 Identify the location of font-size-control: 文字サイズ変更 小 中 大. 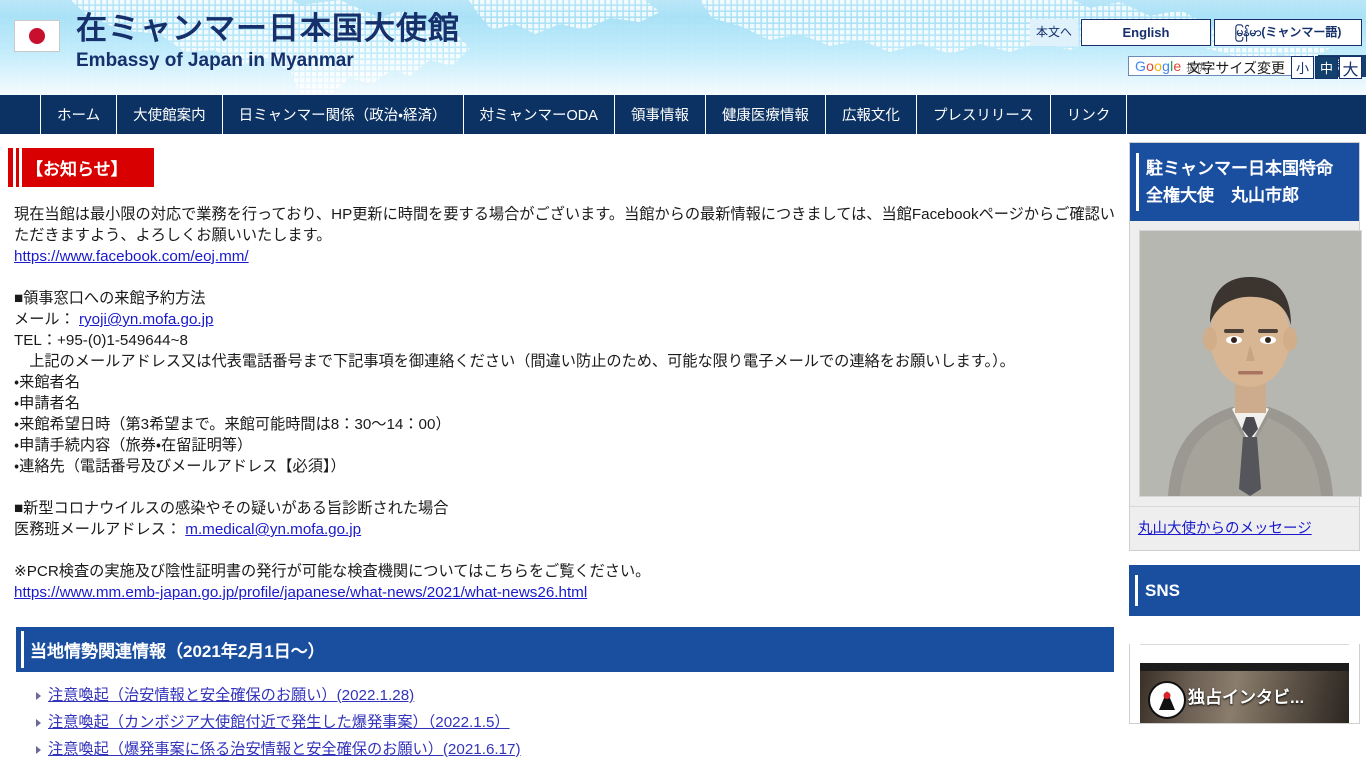
(1274, 67).